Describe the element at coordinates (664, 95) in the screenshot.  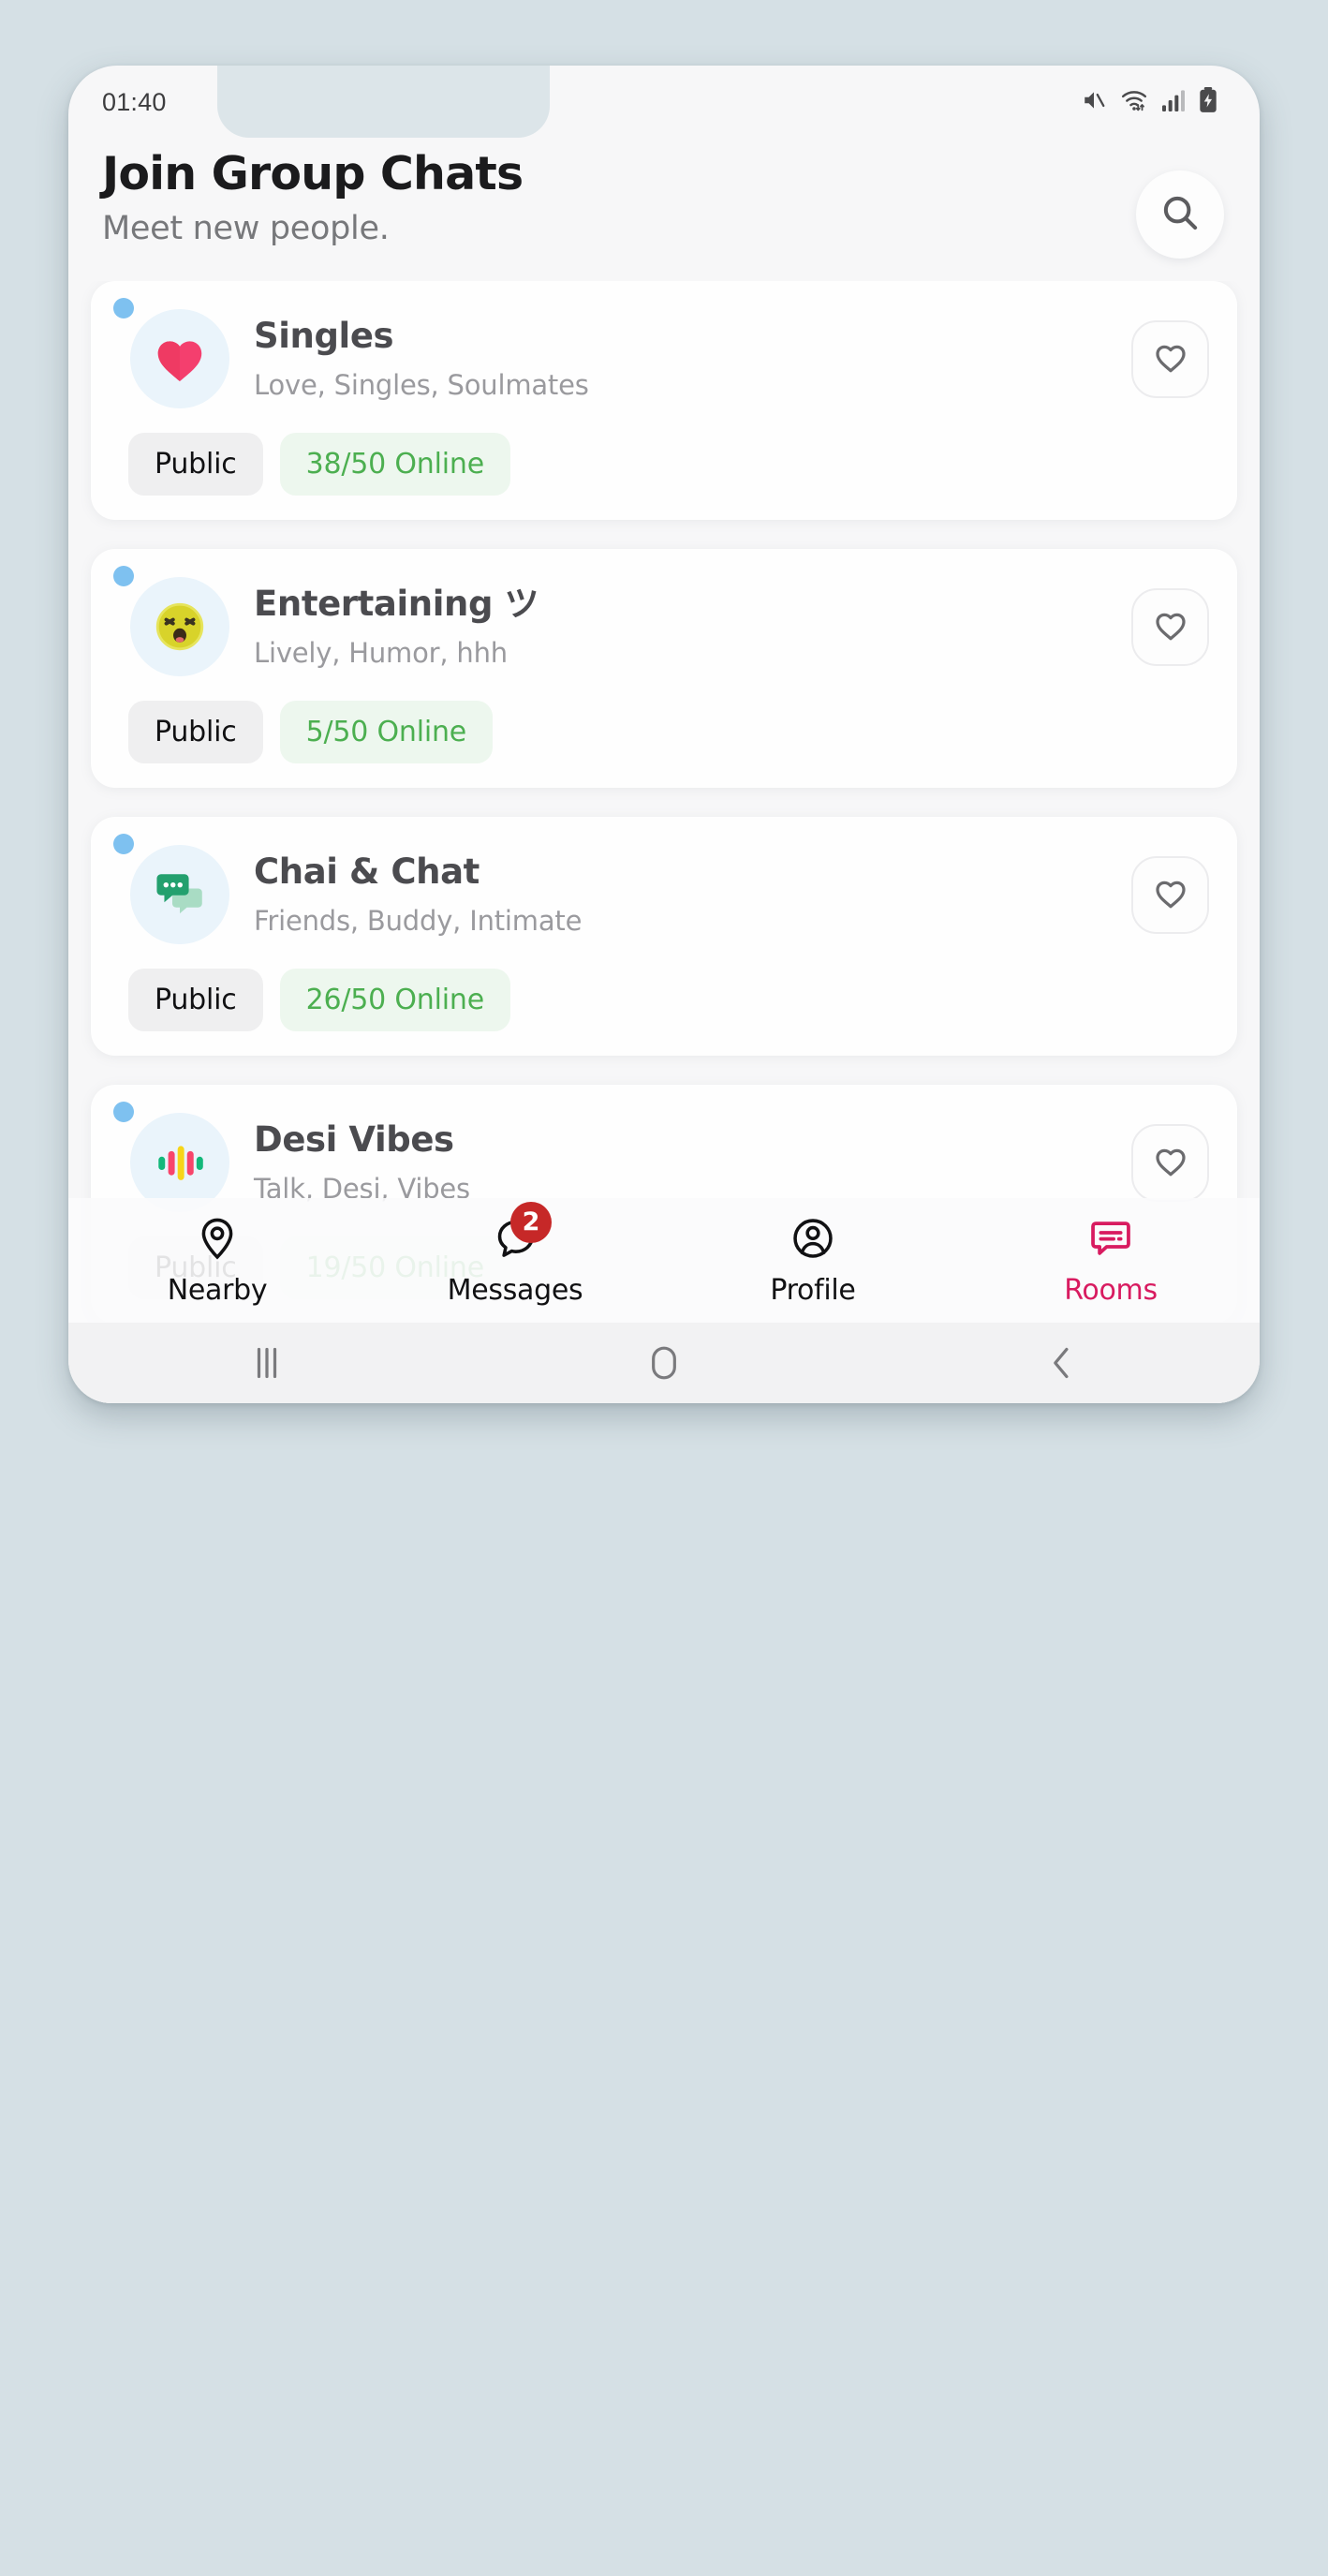
I see `status-bar: 01:40` at that location.